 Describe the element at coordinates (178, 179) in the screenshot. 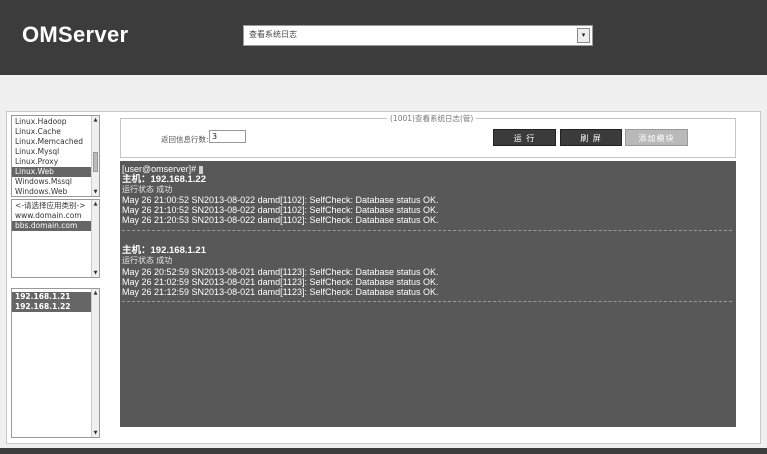

I see `host-ip: 192.168.1.22` at that location.